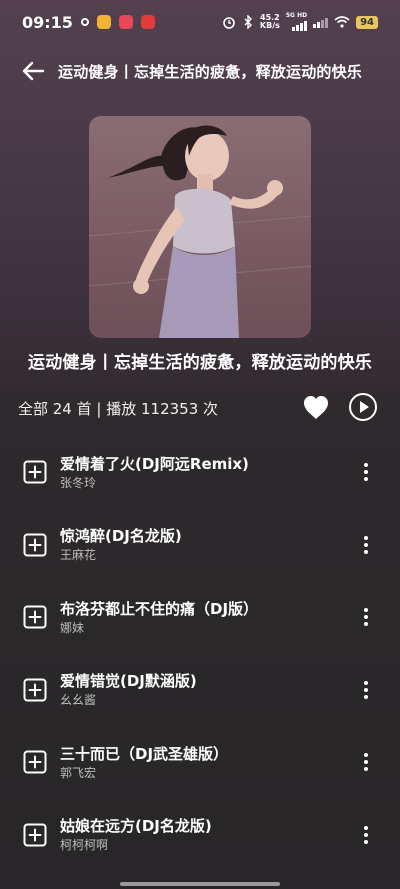 Image resolution: width=400 pixels, height=889 pixels. Describe the element at coordinates (78, 772) in the screenshot. I see `song-artist: 郭飞宏` at that location.